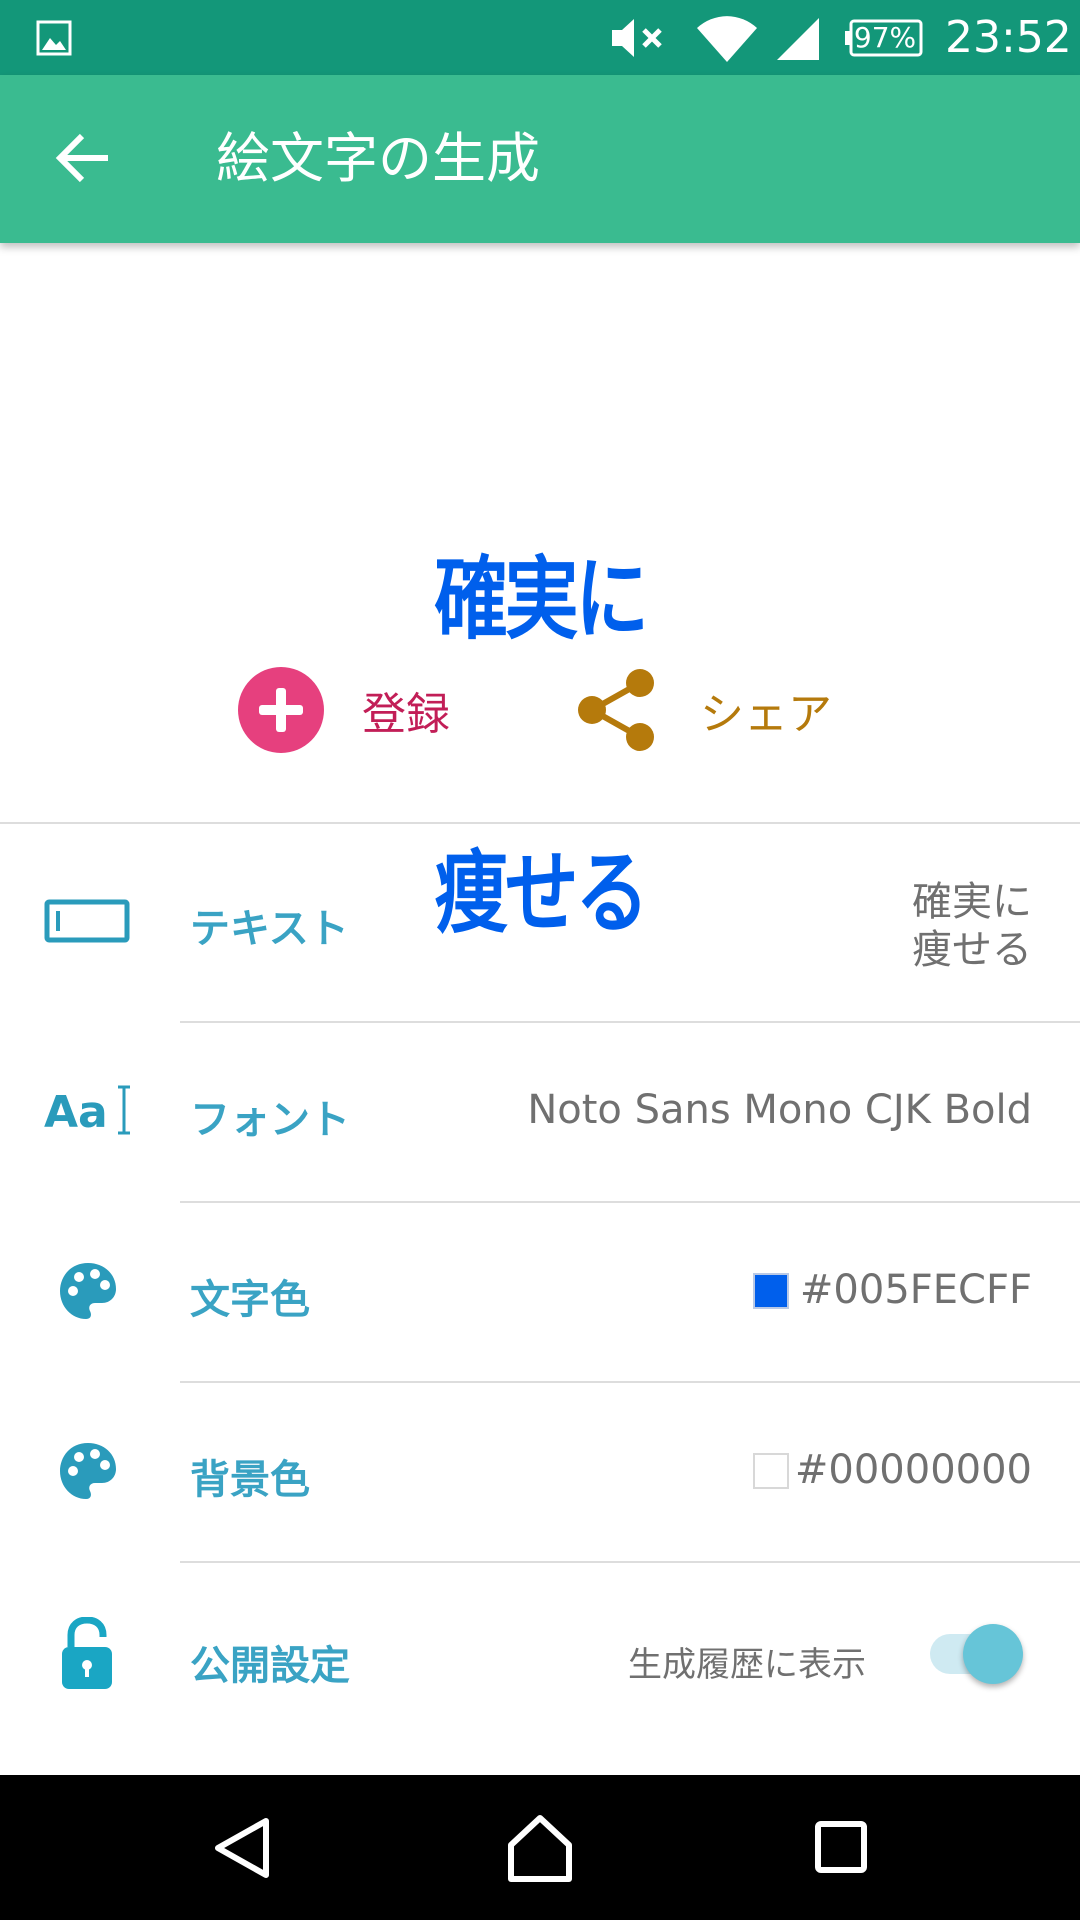 This screenshot has height=1920, width=1080. I want to click on setting-value-text-color: #005FECFF, so click(915, 1290).